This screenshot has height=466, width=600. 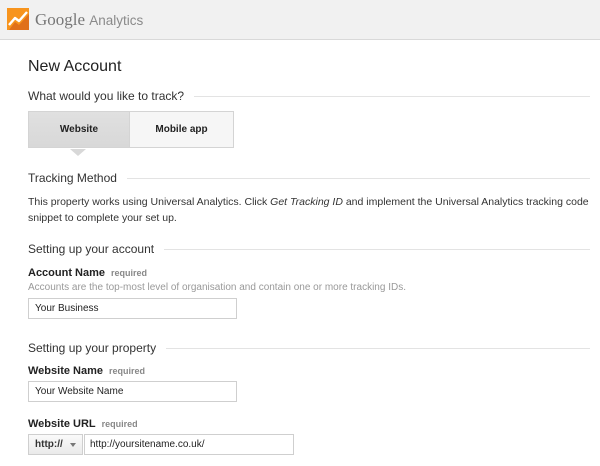 I want to click on page-title: New Account, so click(x=75, y=66).